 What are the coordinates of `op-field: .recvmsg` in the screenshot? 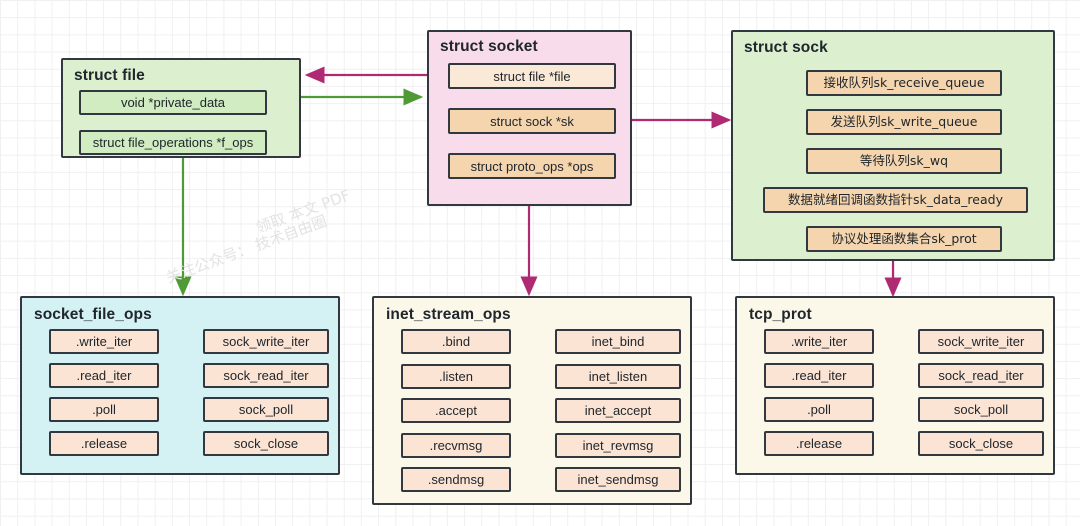 It's located at (456, 445).